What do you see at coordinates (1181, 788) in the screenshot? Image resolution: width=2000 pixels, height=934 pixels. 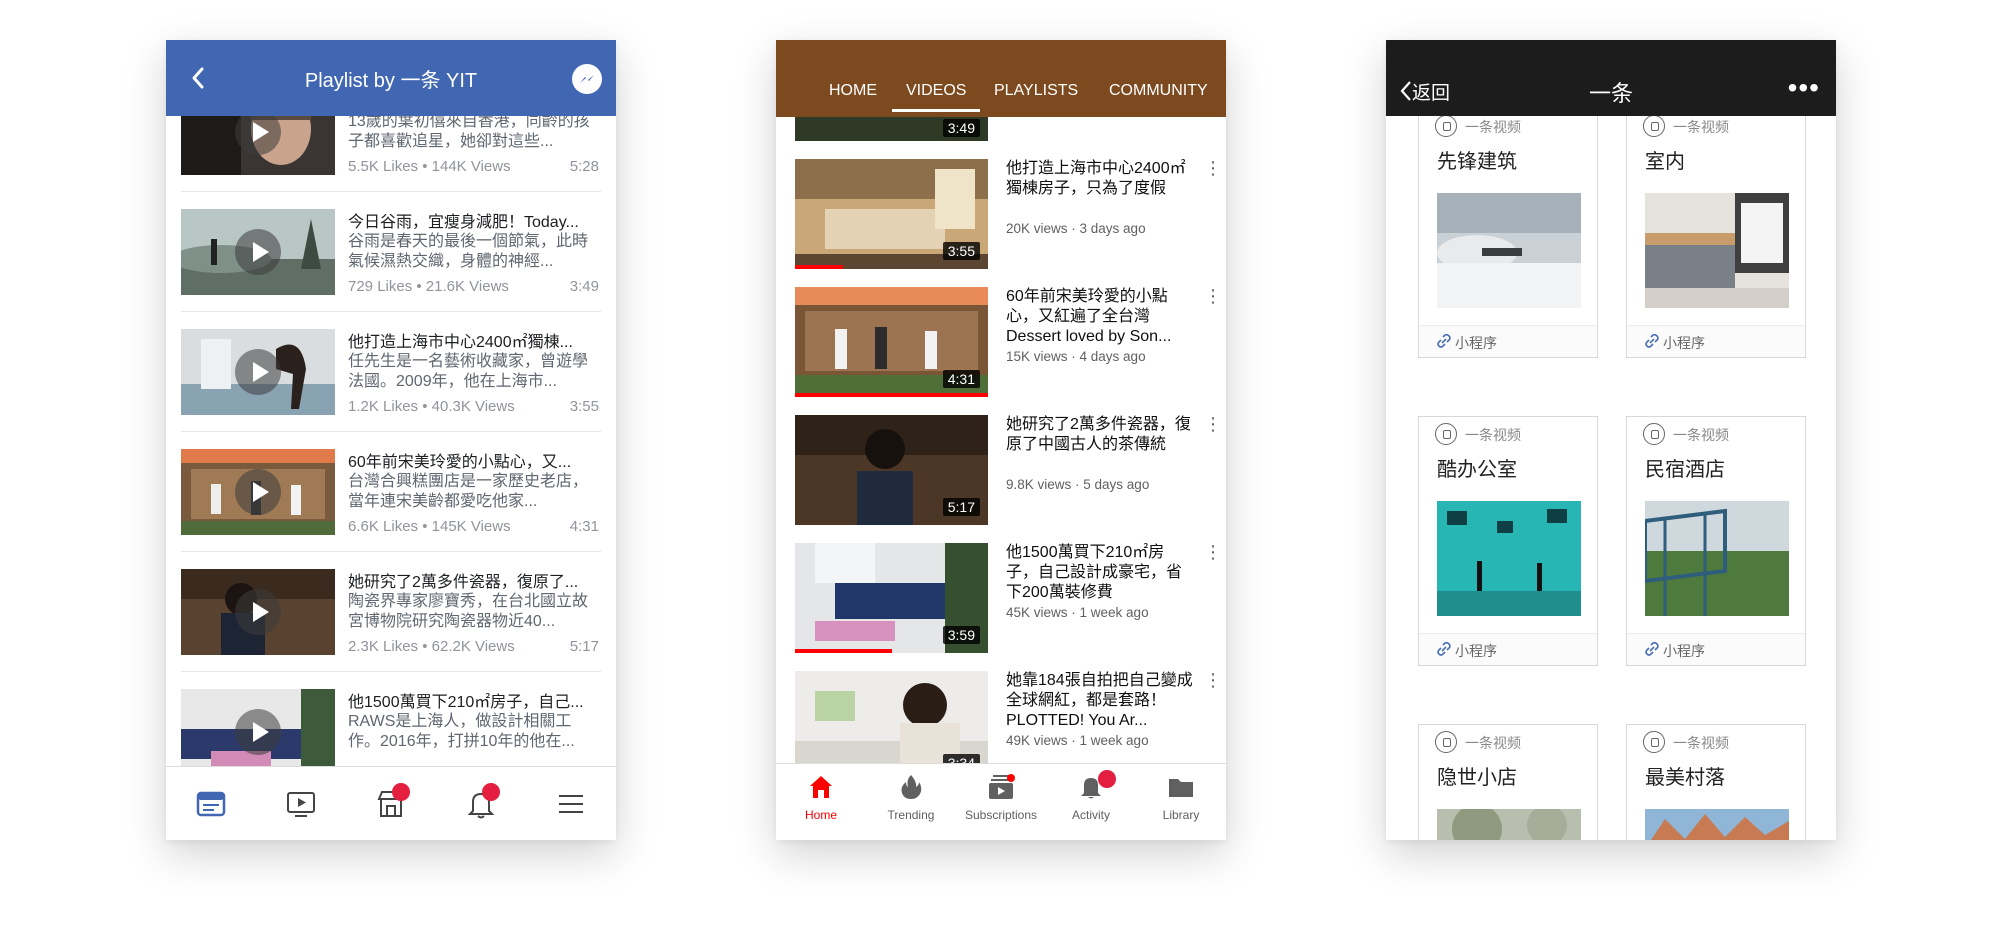 I see `folder-icon` at bounding box center [1181, 788].